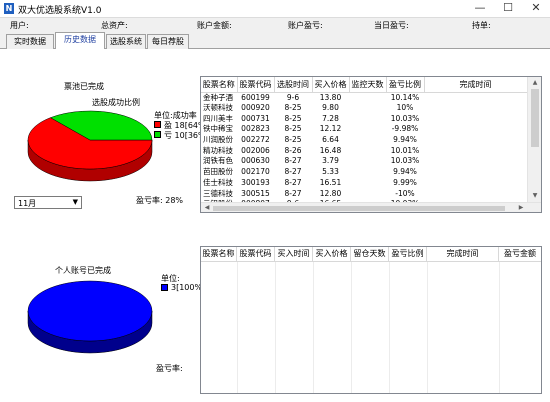 This screenshot has width=550, height=402. What do you see at coordinates (275, 8) in the screenshot?
I see `title-bar: N 双大优选股系统V1.0 — ☐ ✕` at bounding box center [275, 8].